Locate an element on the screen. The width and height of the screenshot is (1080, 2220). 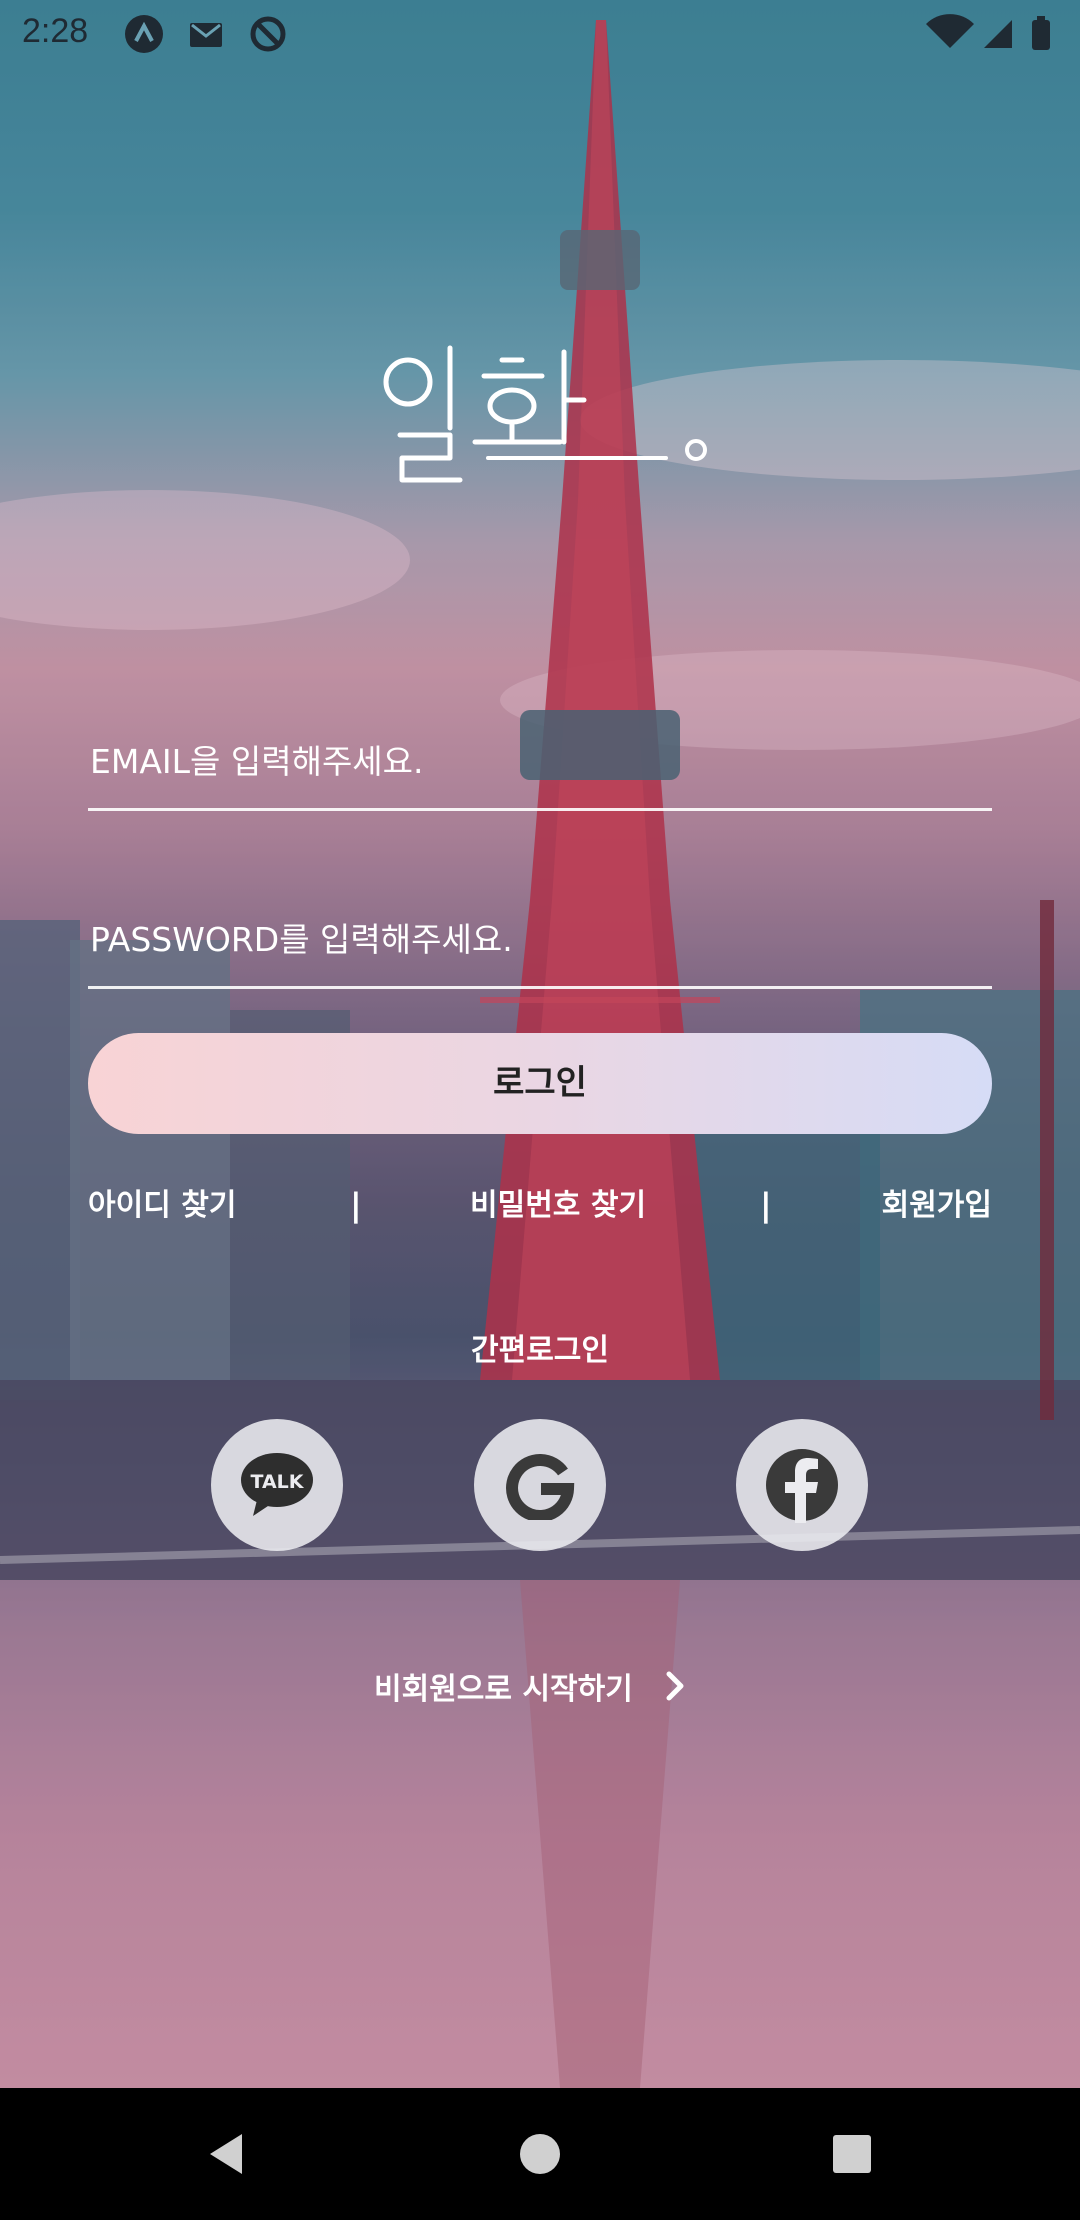
password-input is located at coordinates (542, 939).